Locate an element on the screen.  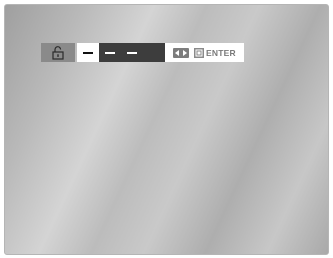
lock-icon is located at coordinates (58, 52).